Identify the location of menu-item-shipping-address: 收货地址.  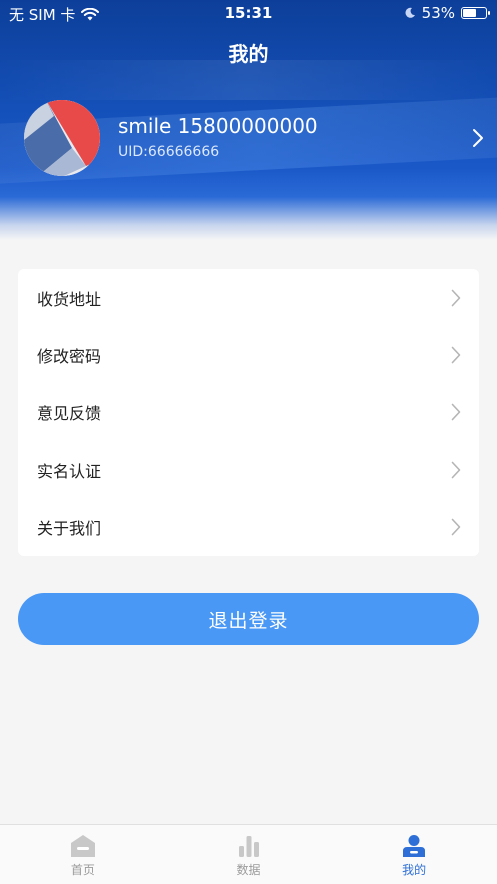
(248, 297).